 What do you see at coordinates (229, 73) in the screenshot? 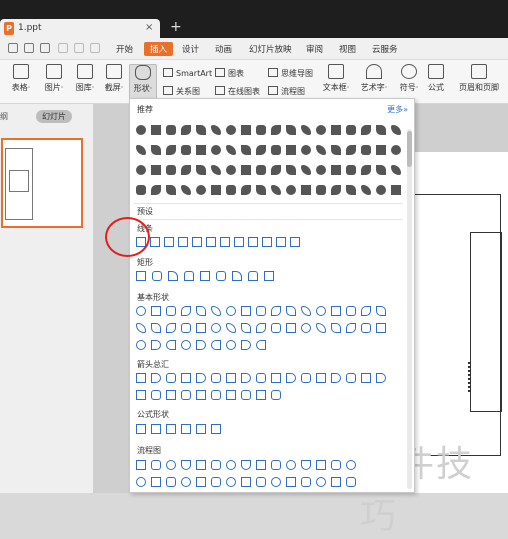
I see `chart-button: 图表` at bounding box center [229, 73].